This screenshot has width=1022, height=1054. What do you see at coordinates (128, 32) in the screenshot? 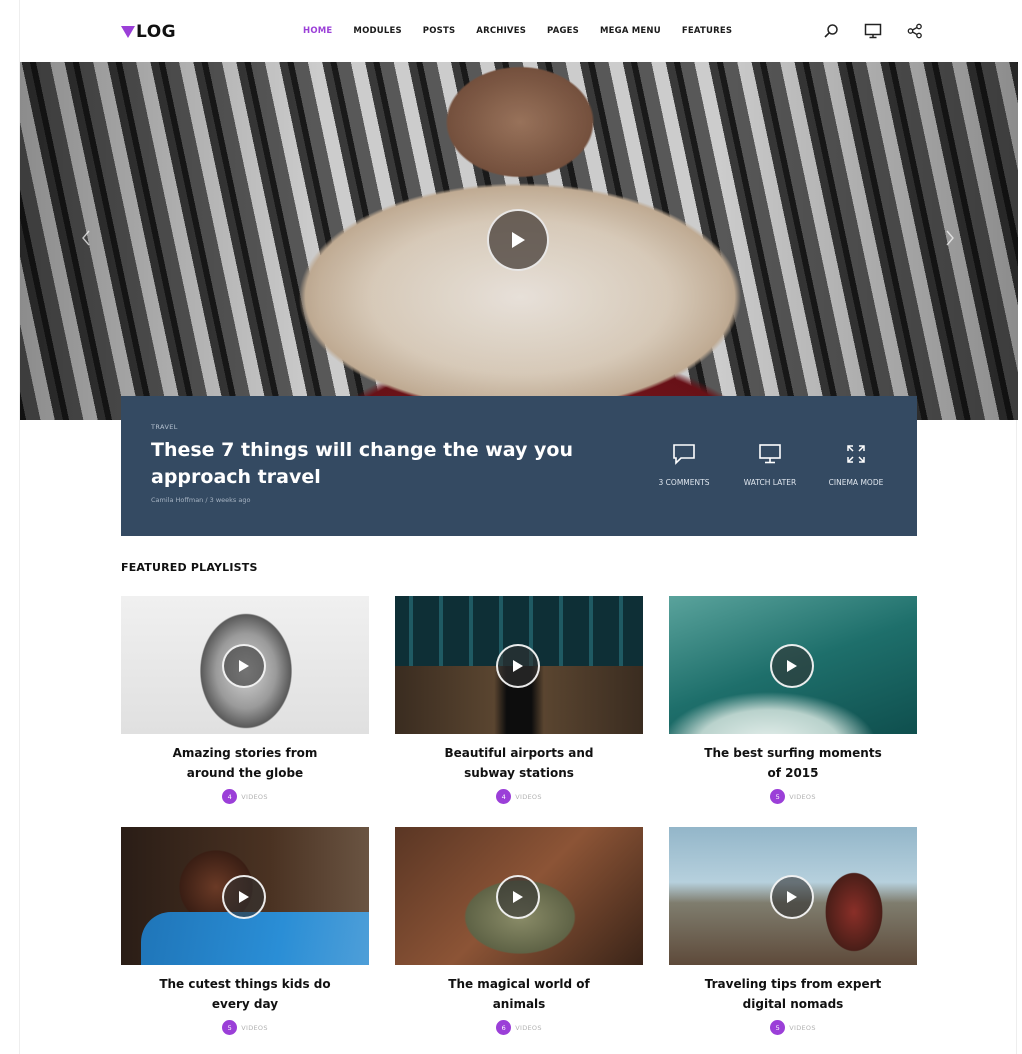
I see `logo-v-mark` at bounding box center [128, 32].